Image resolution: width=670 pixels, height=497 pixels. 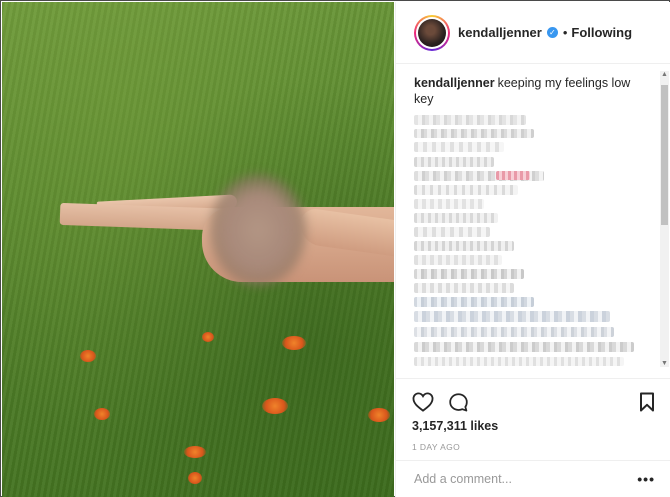 I want to click on action-icons-left, so click(x=440, y=402).